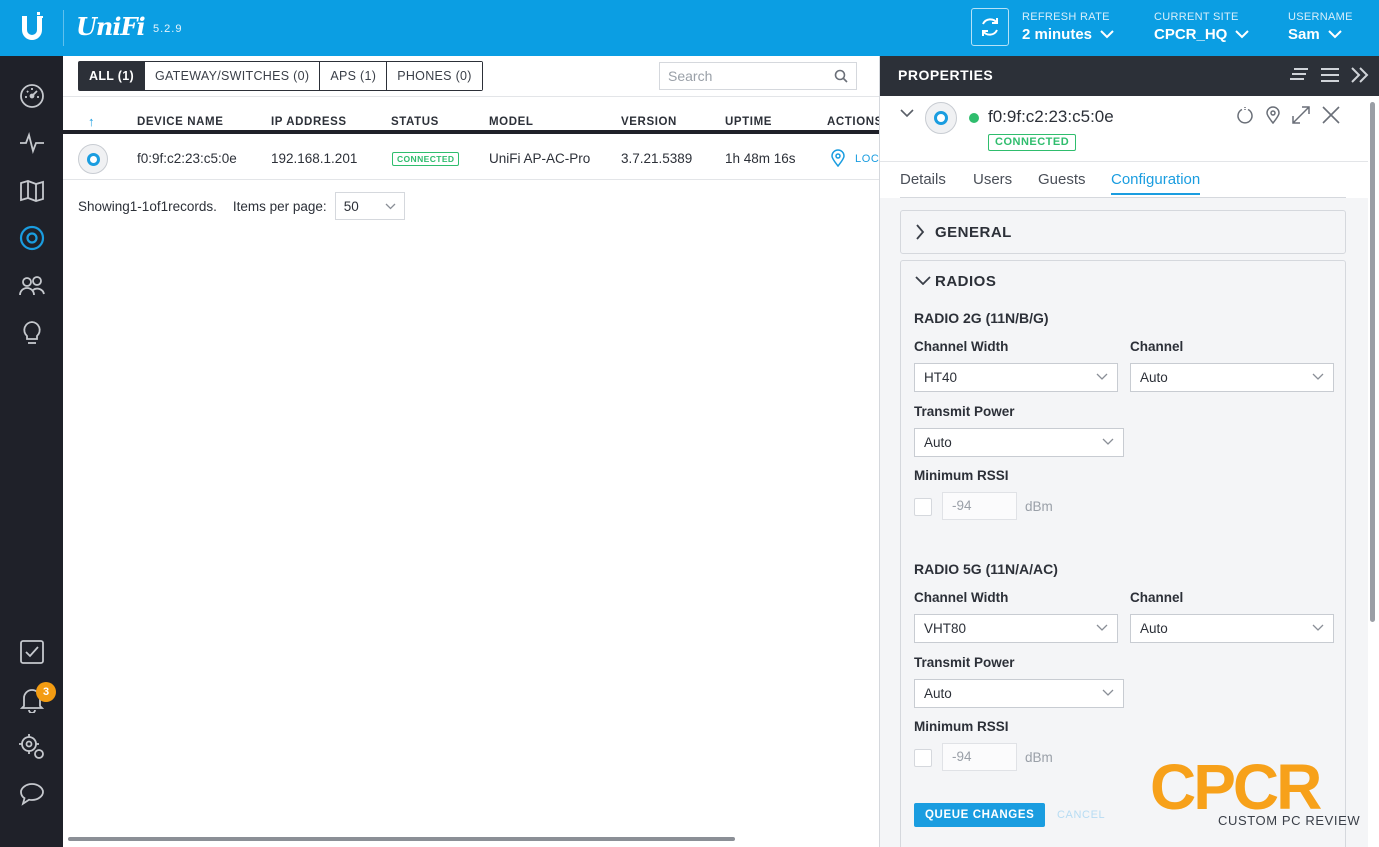 The image size is (1379, 847). I want to click on radio-5g-channel-select: Auto, so click(1232, 628).